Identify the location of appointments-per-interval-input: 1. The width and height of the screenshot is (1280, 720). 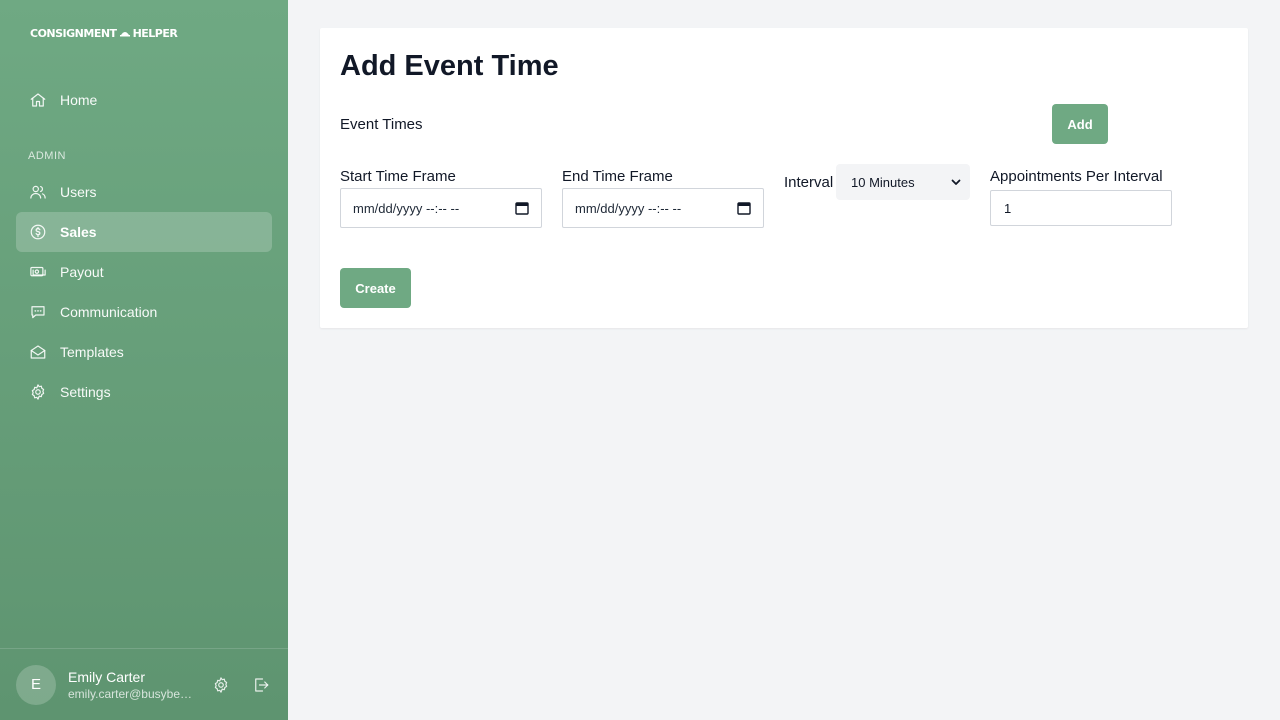
(1081, 208).